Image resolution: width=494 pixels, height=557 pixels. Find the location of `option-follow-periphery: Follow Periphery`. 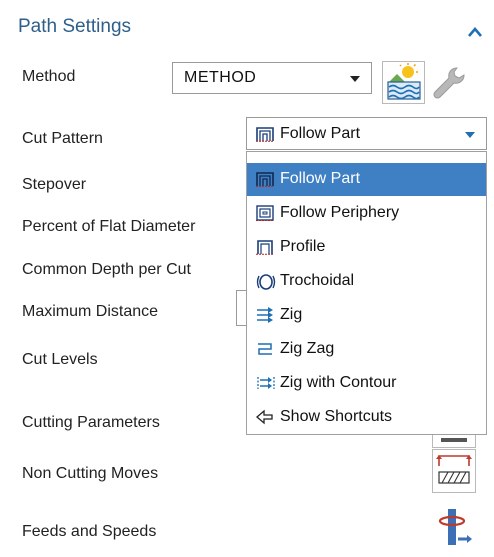

option-follow-periphery: Follow Periphery is located at coordinates (366, 213).